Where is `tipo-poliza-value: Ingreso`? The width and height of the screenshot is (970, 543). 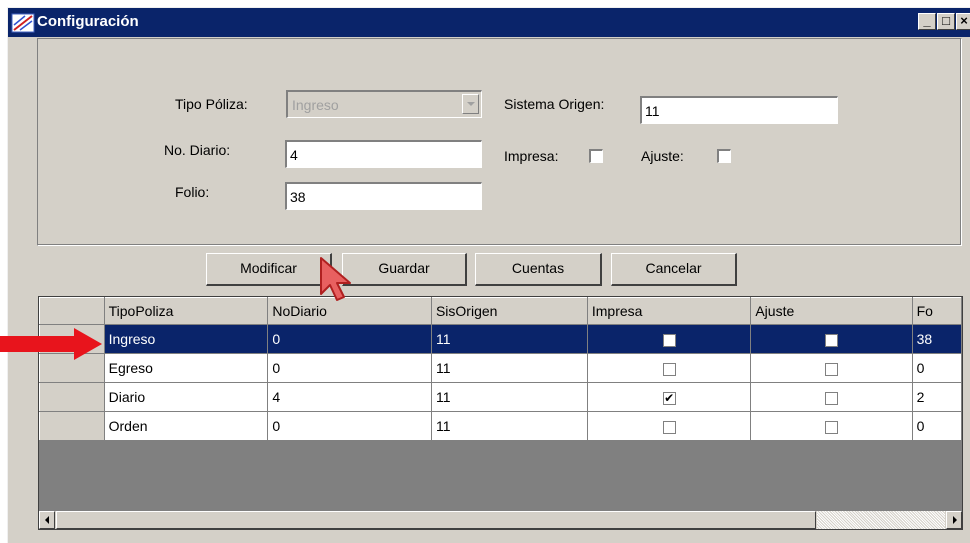 tipo-poliza-value: Ingreso is located at coordinates (315, 105).